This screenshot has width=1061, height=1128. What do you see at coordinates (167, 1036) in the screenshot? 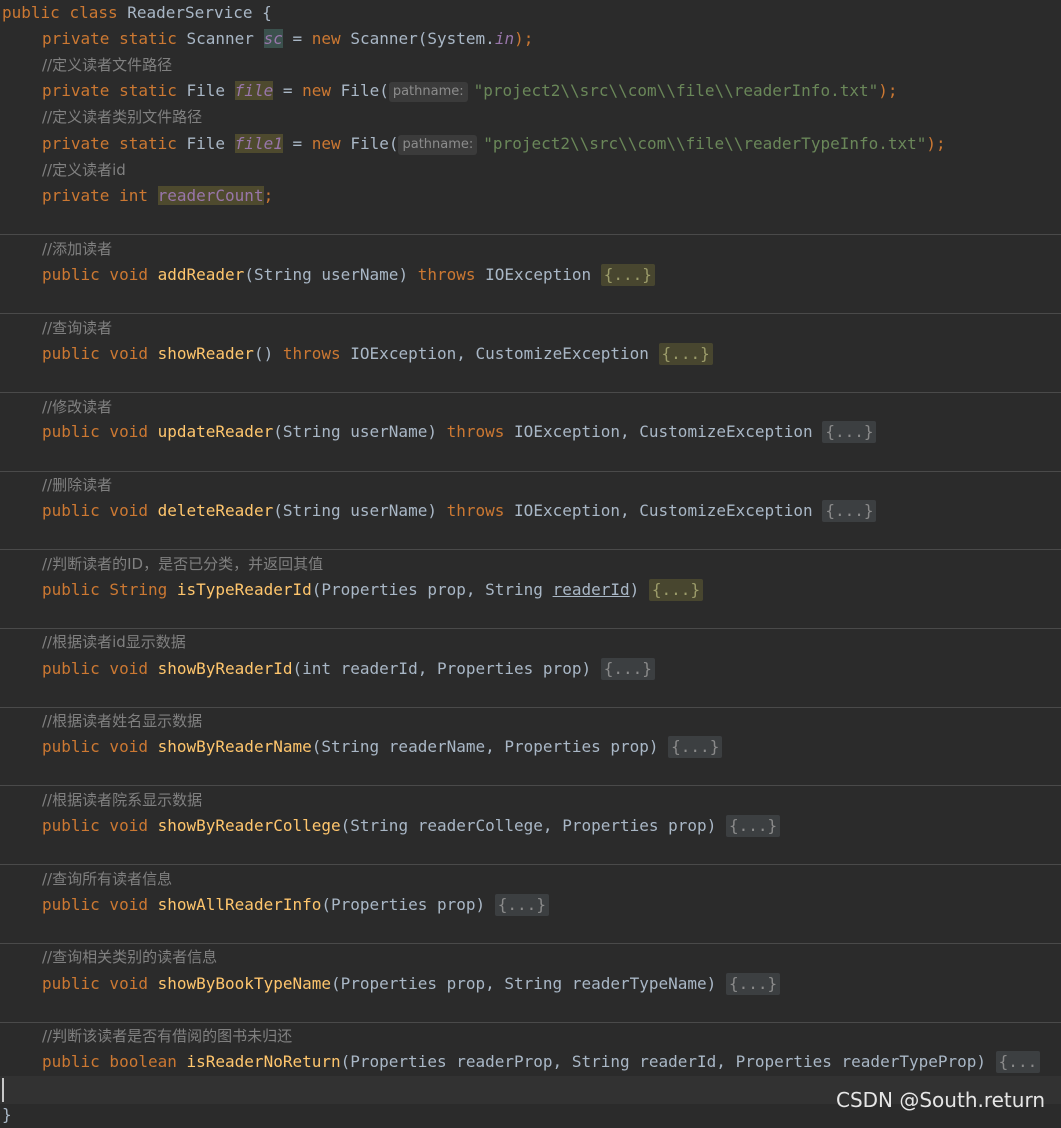
I see `comment: //判断该读者是否有借阅的图书未归还` at bounding box center [167, 1036].